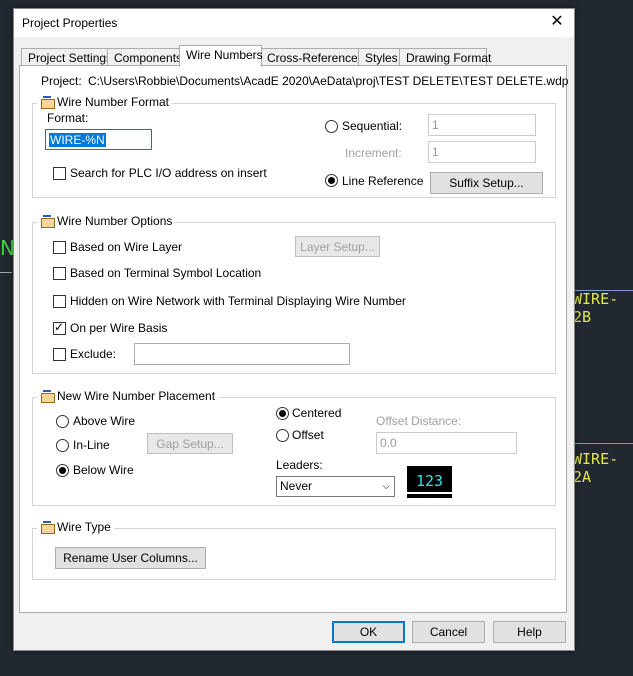 The width and height of the screenshot is (633, 676). Describe the element at coordinates (126, 247) in the screenshot. I see `based-on-wire-layer-label: Based on Wire Layer` at that location.